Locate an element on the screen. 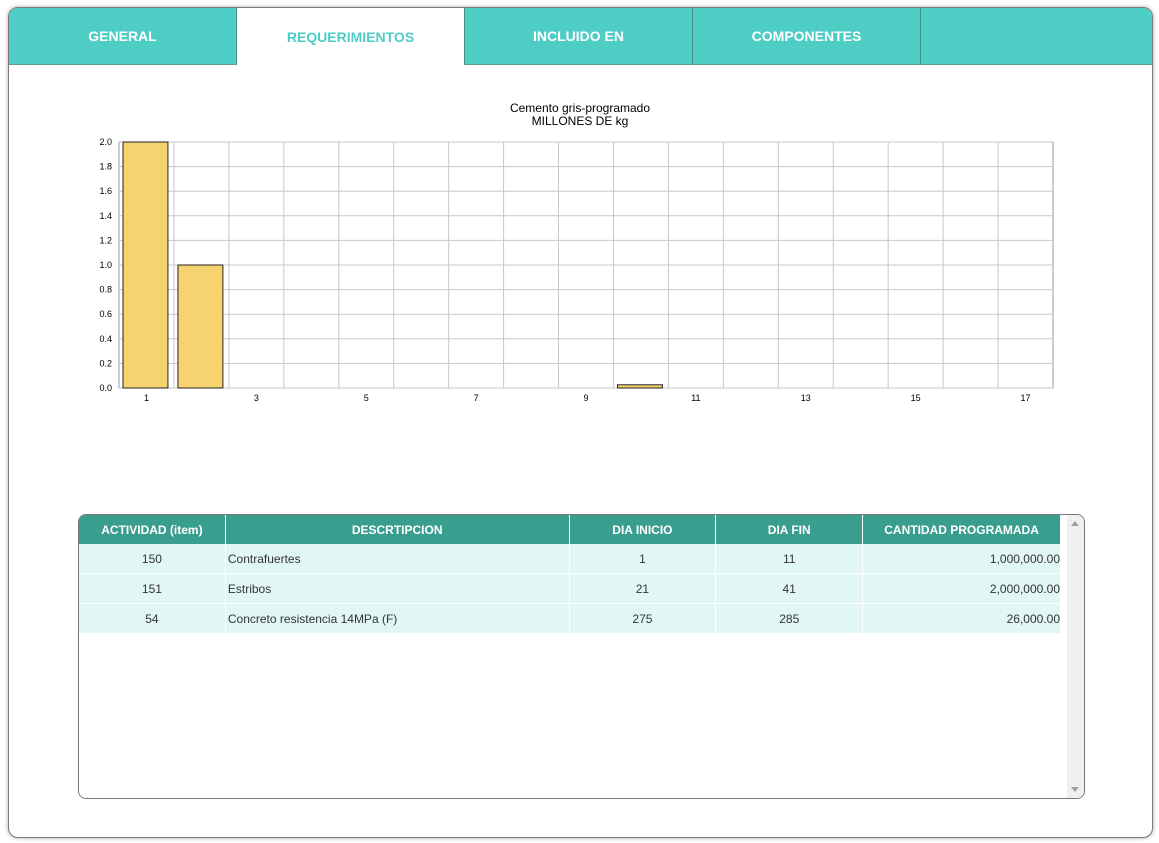  scroll-up-icon is located at coordinates (1075, 523).